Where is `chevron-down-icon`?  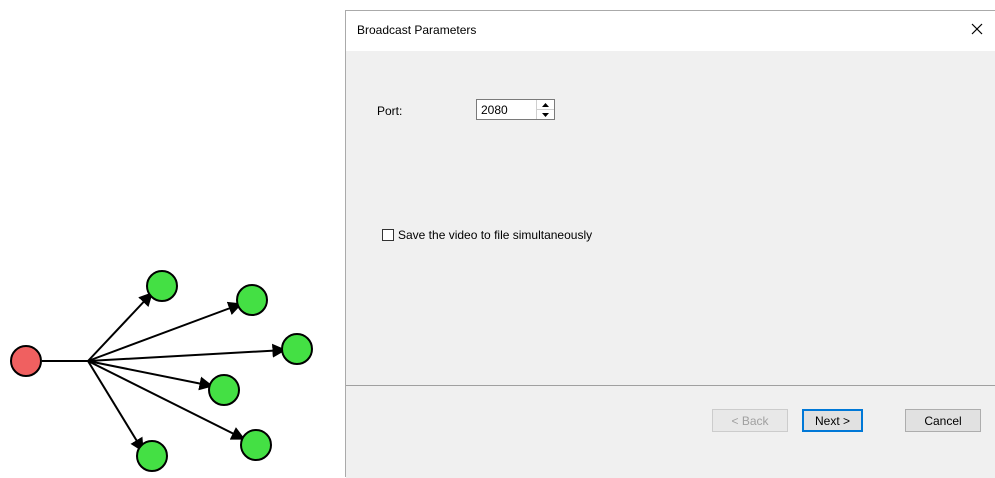
chevron-down-icon is located at coordinates (545, 114).